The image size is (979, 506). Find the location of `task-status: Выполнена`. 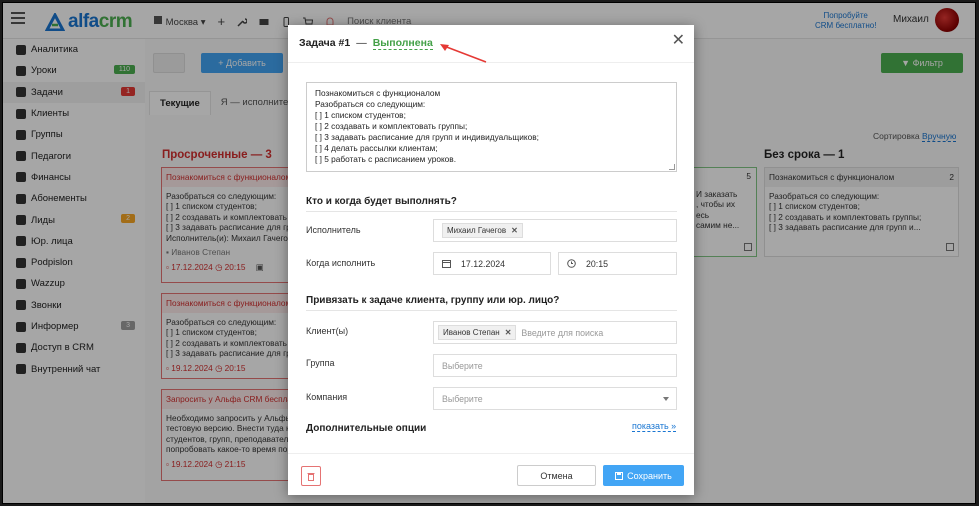

task-status: Выполнена is located at coordinates (402, 43).